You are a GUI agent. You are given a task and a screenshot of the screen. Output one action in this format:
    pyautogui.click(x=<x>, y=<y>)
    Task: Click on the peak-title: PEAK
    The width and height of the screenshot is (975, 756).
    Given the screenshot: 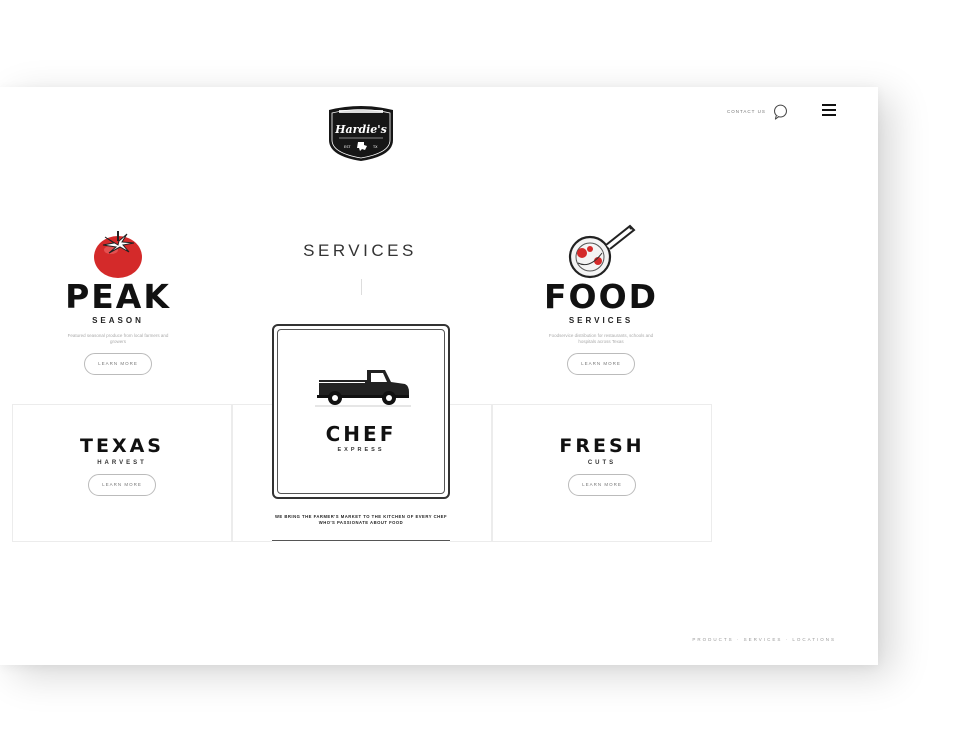 What is the action you would take?
    pyautogui.click(x=118, y=296)
    